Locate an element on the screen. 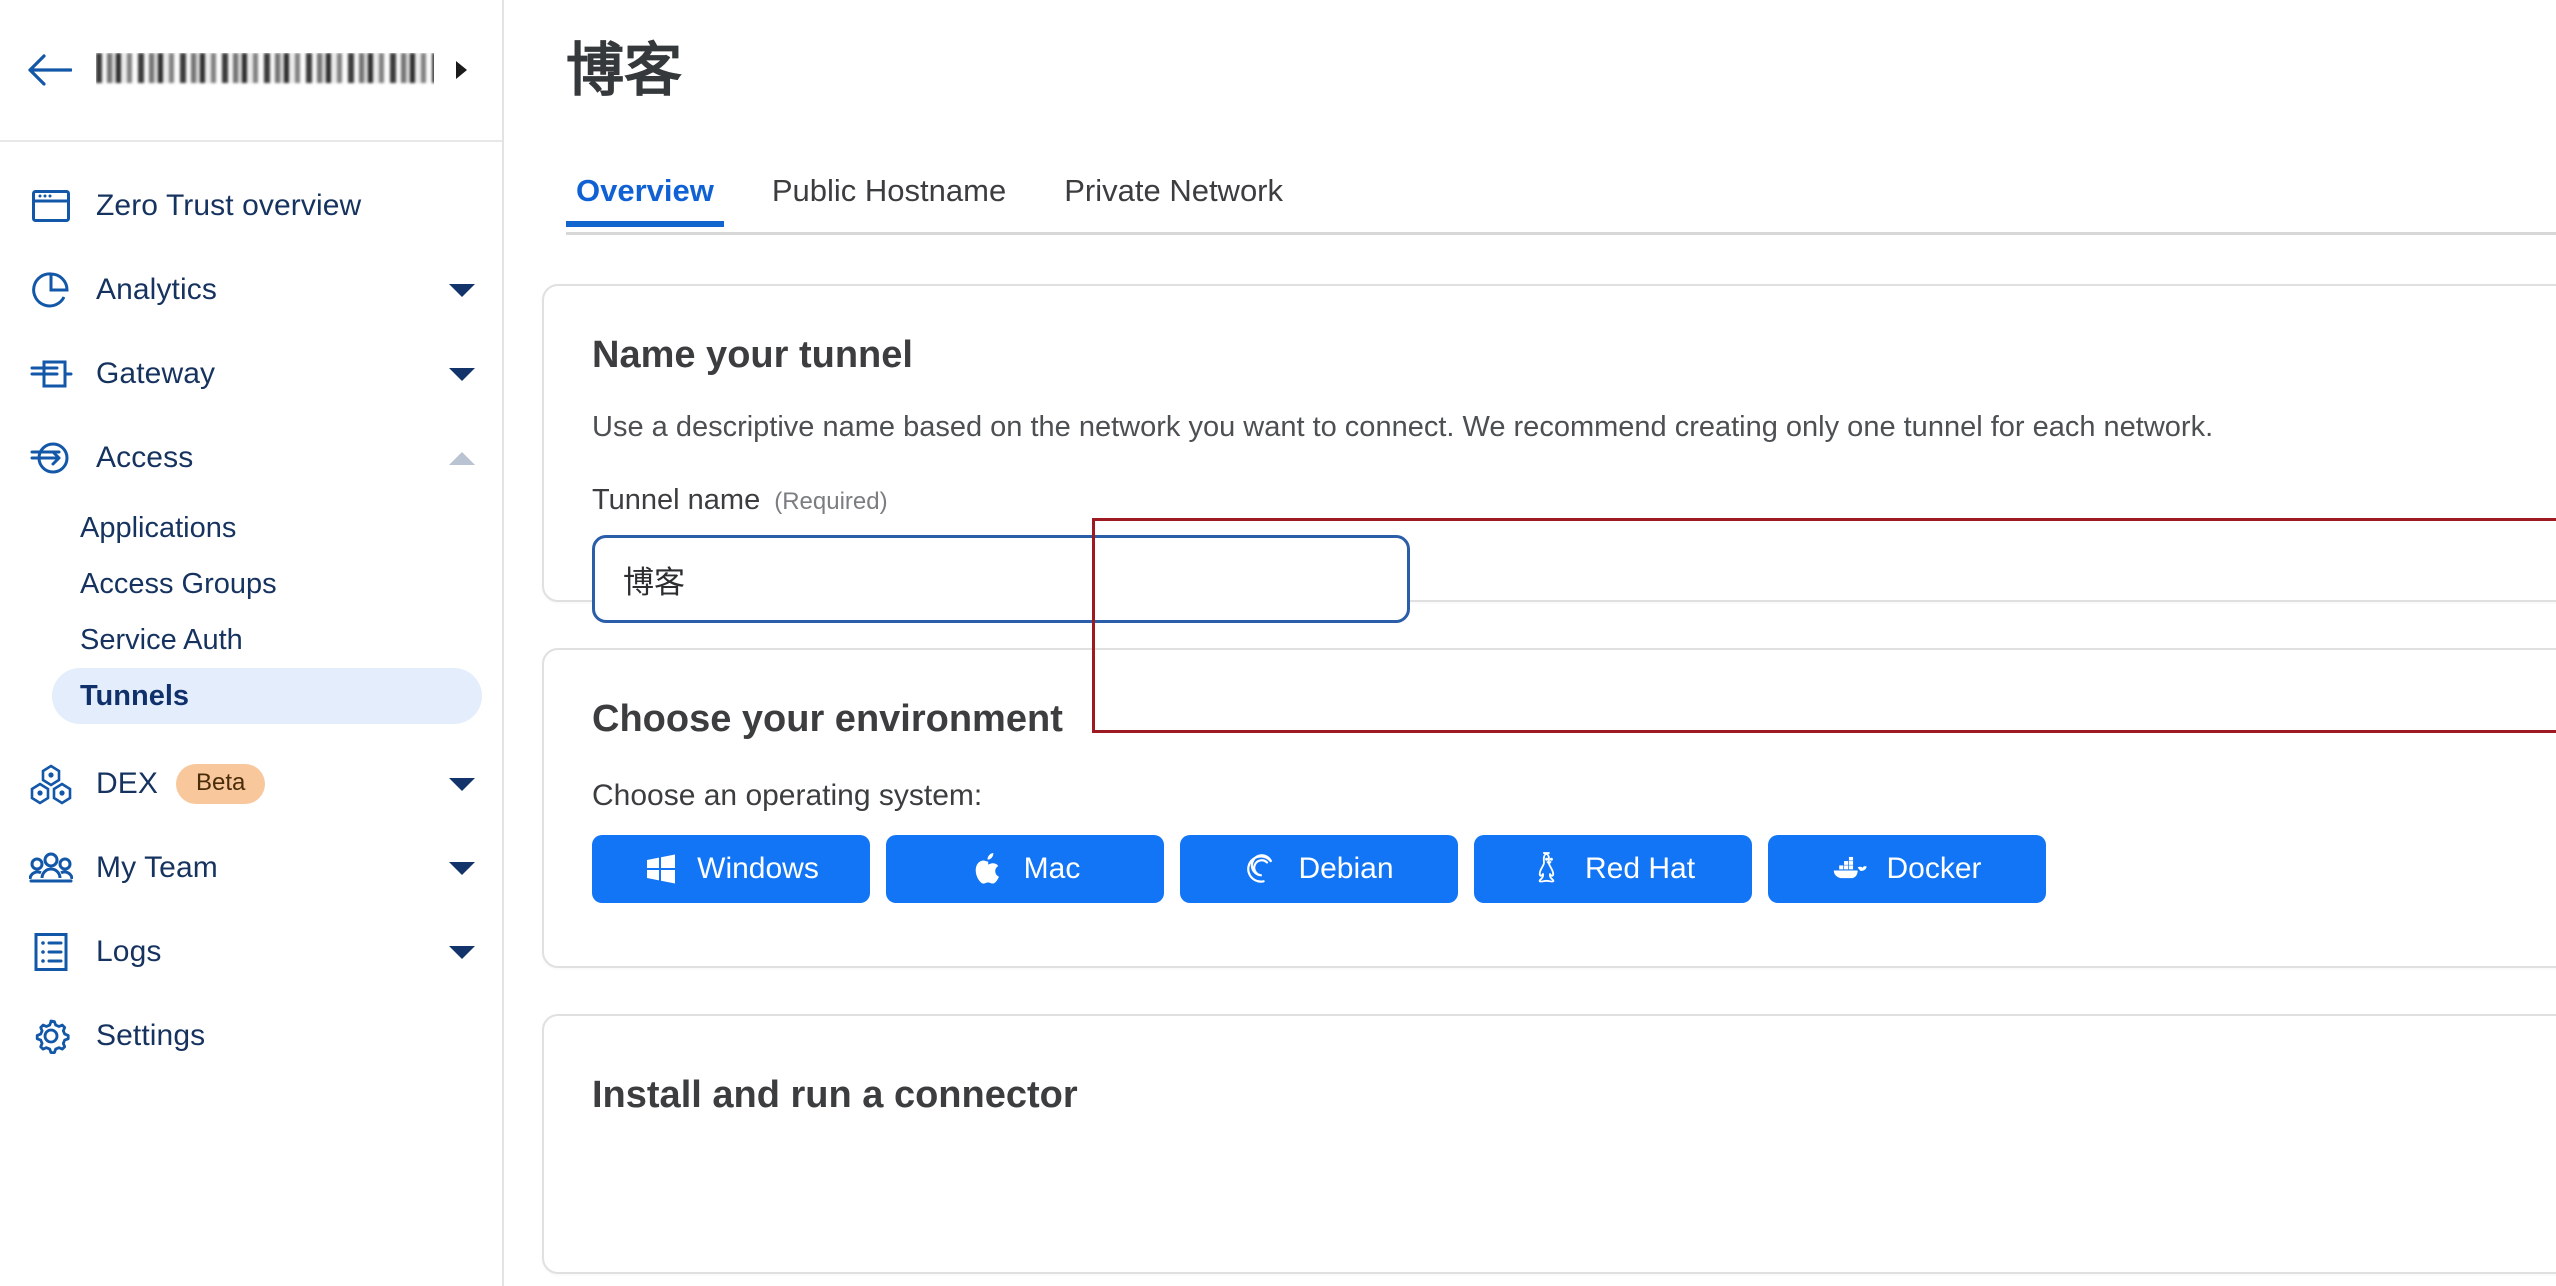 Image resolution: width=2556 pixels, height=1286 pixels. dex-molecule-icon is located at coordinates (51, 784).